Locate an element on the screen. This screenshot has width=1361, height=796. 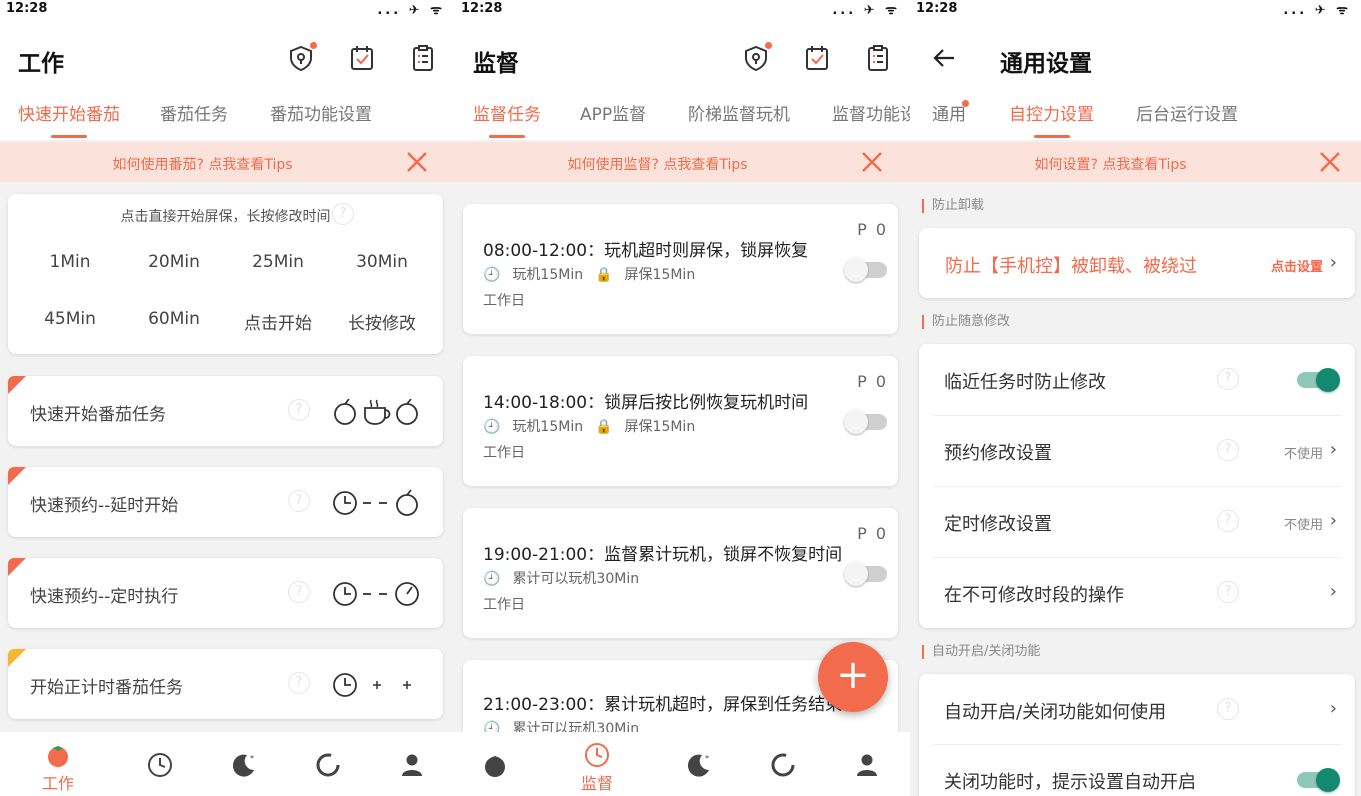
auto-toggle-card: 自动开启/关闭功能如何使用 ? › 关闭功能时，提示设置自动开启 is located at coordinates (1137, 735).